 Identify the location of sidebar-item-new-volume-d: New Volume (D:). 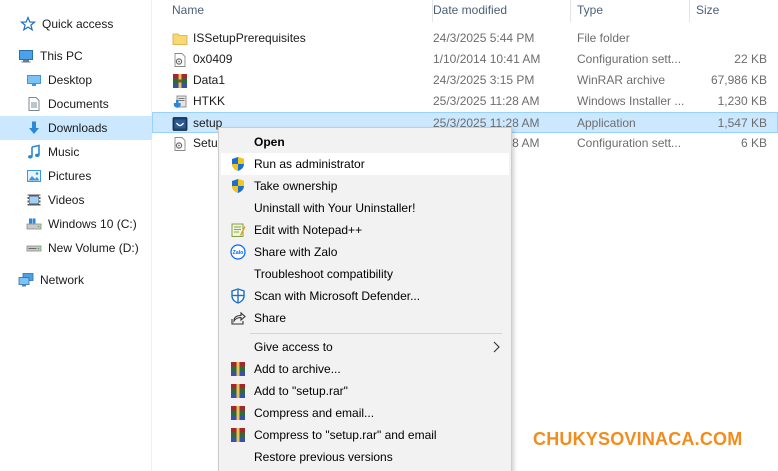
(76, 248).